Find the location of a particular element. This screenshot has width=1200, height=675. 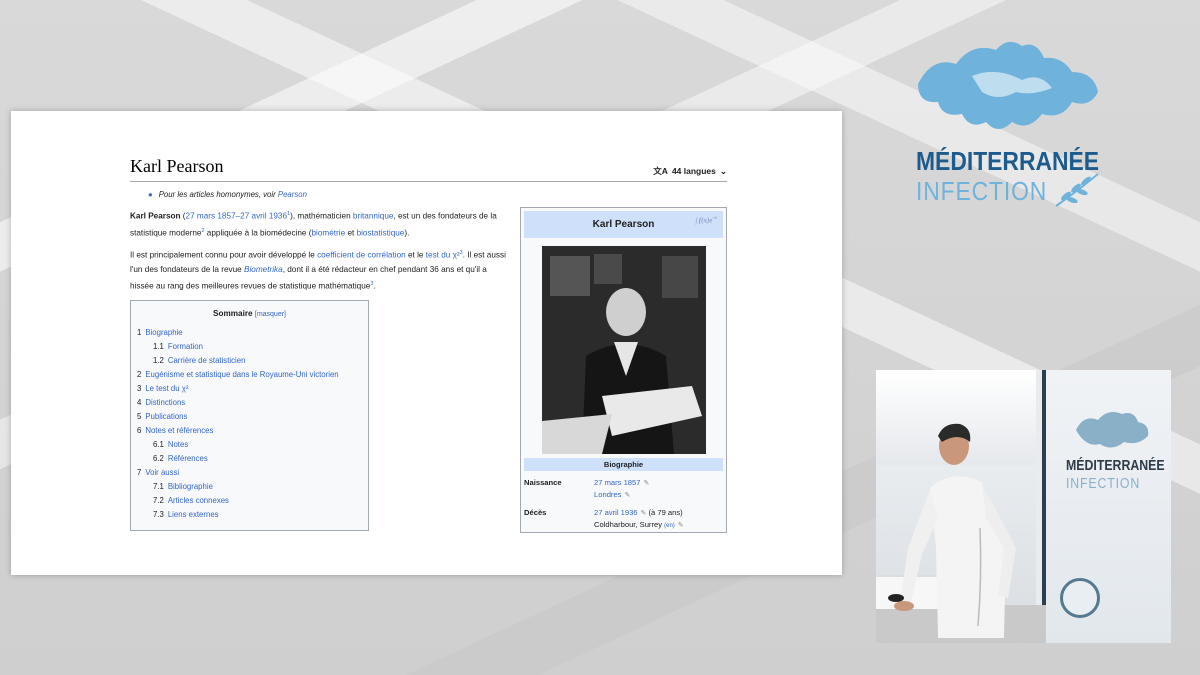

toc-item-number: 7.3 is located at coordinates (158, 514).